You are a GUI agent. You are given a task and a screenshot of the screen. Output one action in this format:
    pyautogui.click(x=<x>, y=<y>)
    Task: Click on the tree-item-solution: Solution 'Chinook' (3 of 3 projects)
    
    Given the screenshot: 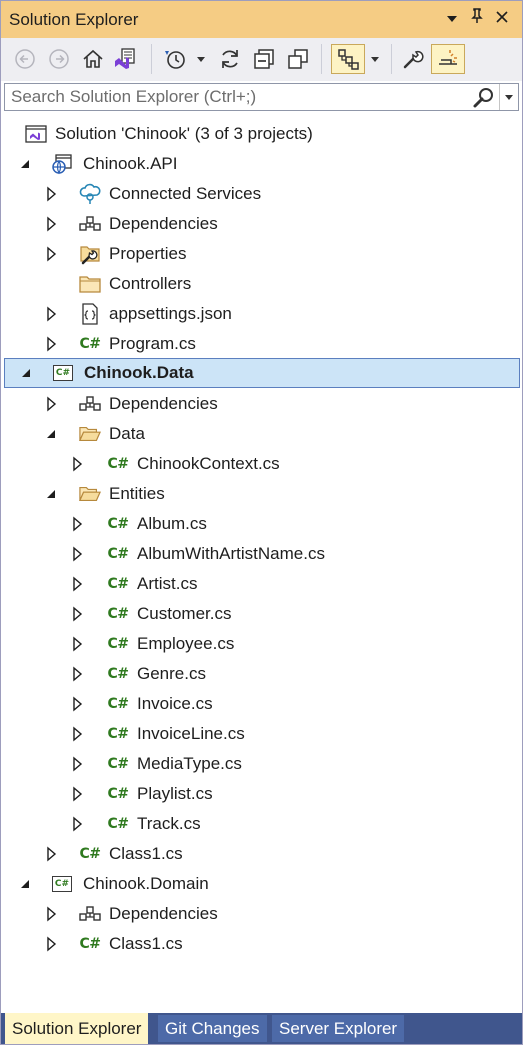 What is the action you would take?
    pyautogui.click(x=261, y=134)
    